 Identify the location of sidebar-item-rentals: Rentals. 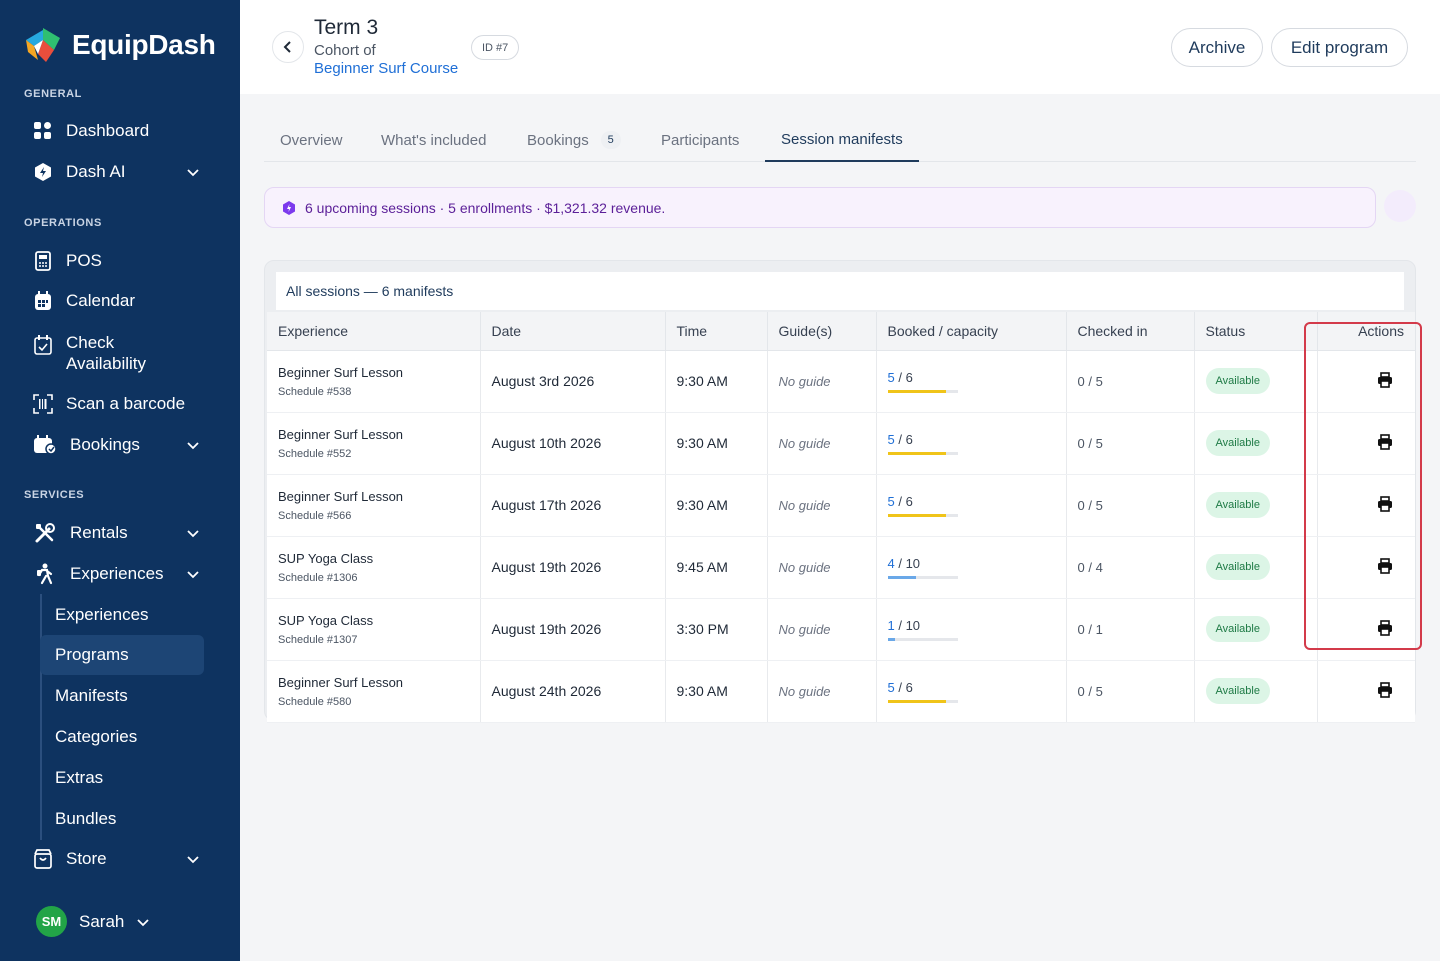
(118, 533).